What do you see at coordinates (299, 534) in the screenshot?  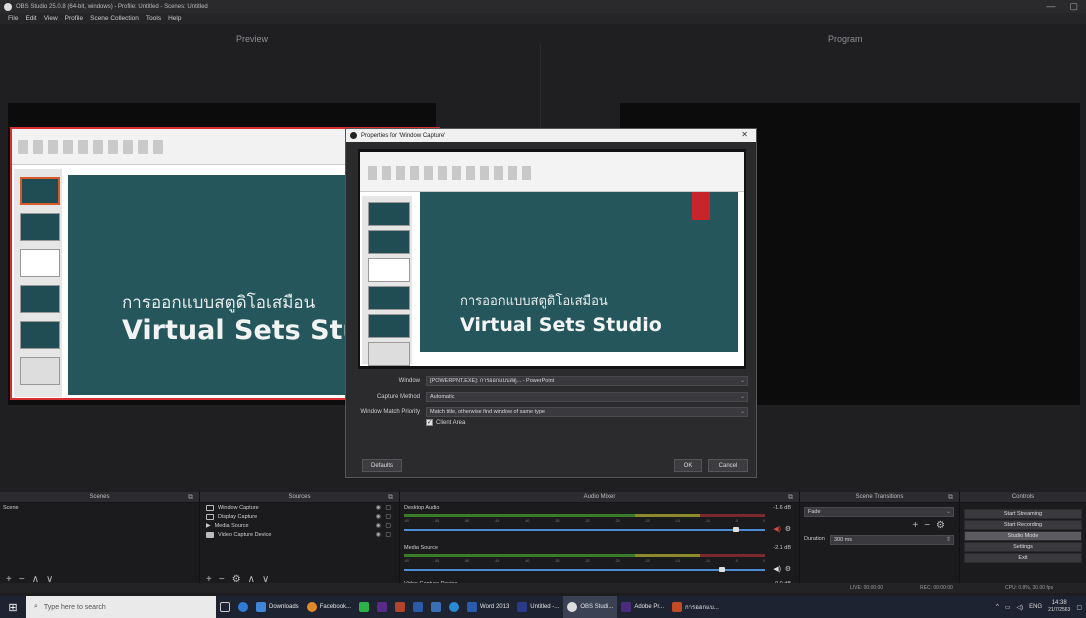 I see `list-item: Video Capture Device ◉ ▢` at bounding box center [299, 534].